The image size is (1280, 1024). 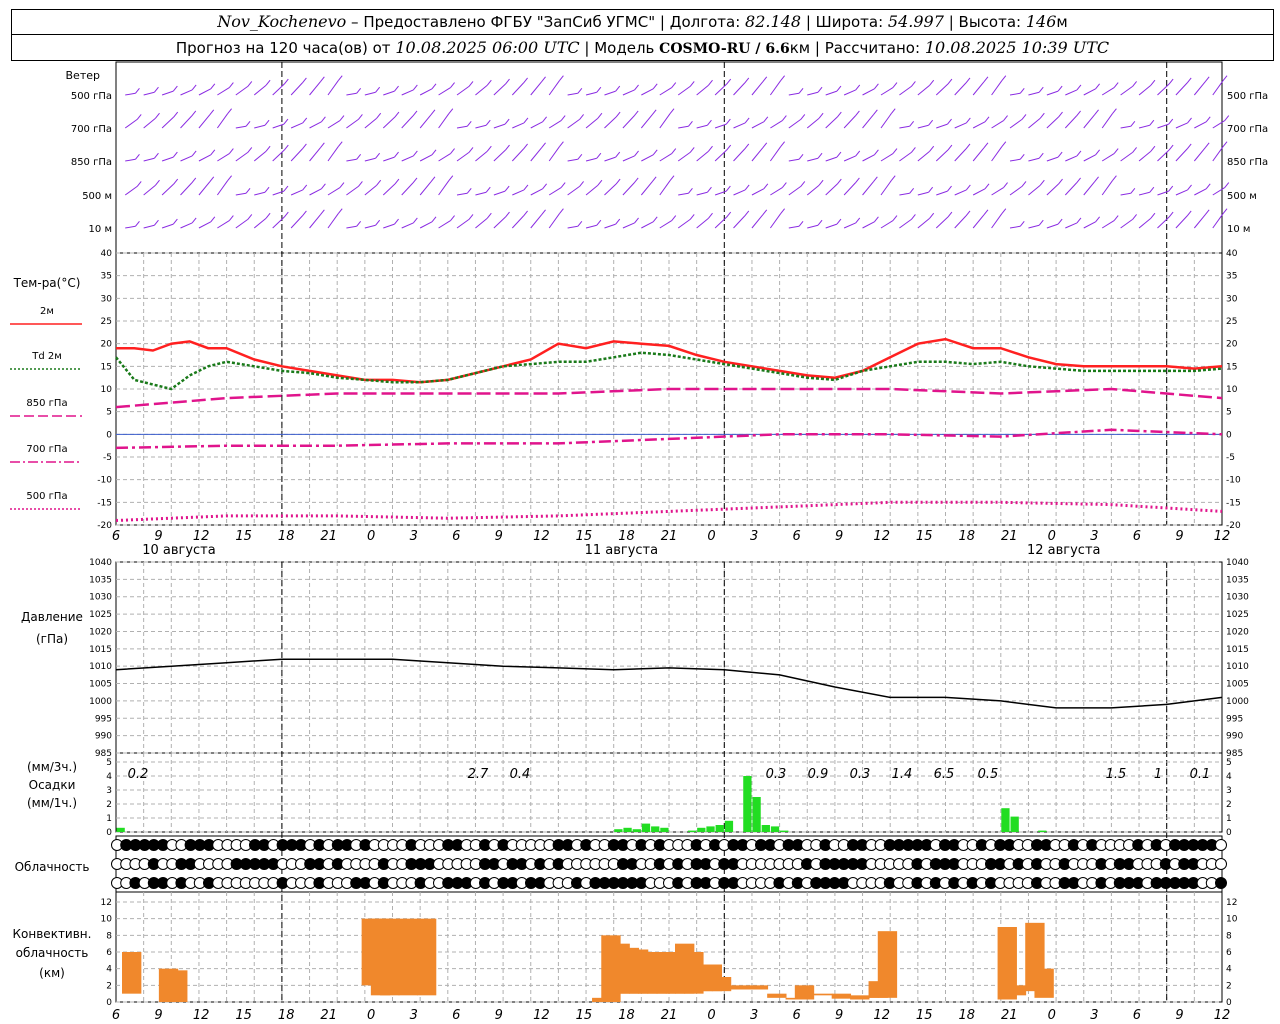 What do you see at coordinates (1231, 277) in the screenshot?
I see `temp-ytick-right: 35` at bounding box center [1231, 277].